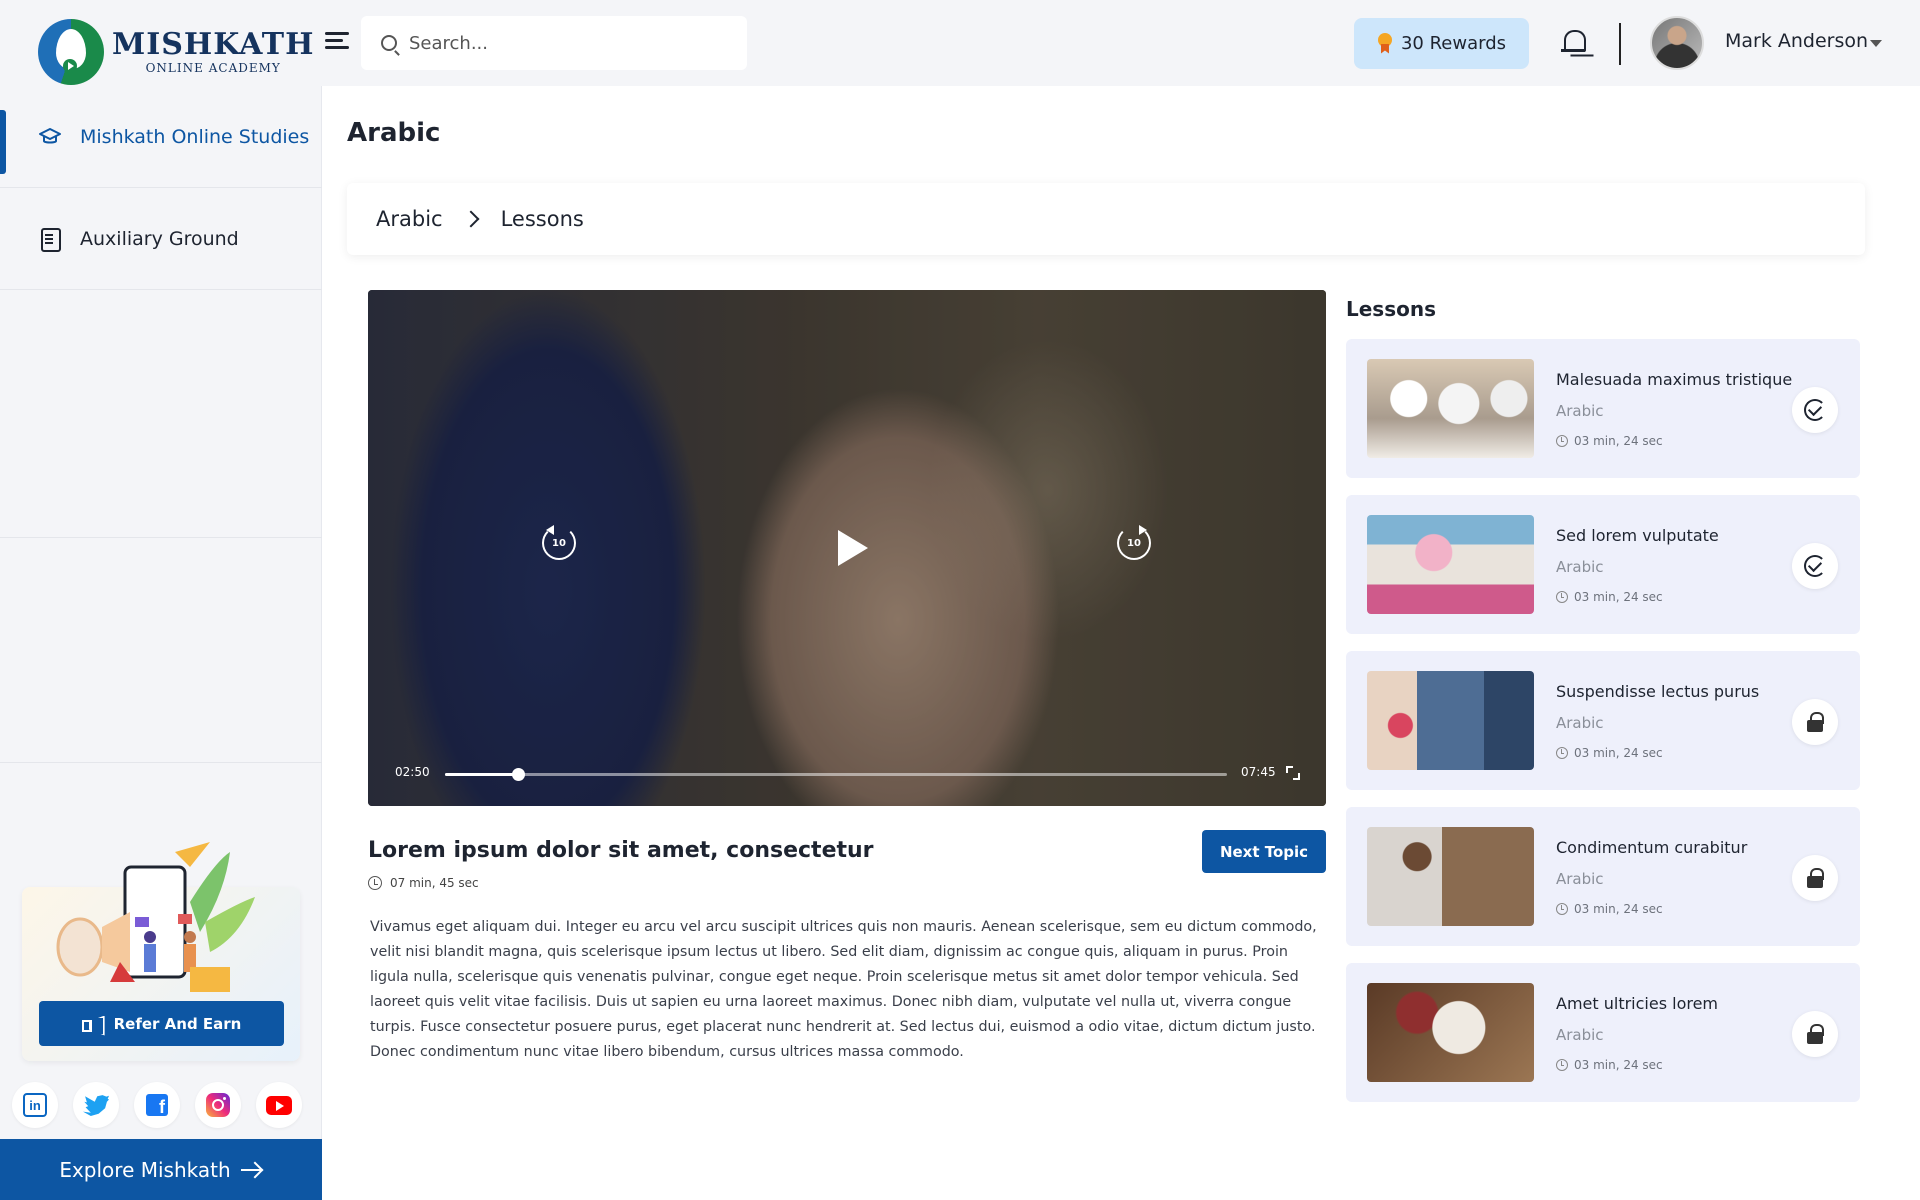  What do you see at coordinates (1258, 772) in the screenshot?
I see `video-duration: 07:45` at bounding box center [1258, 772].